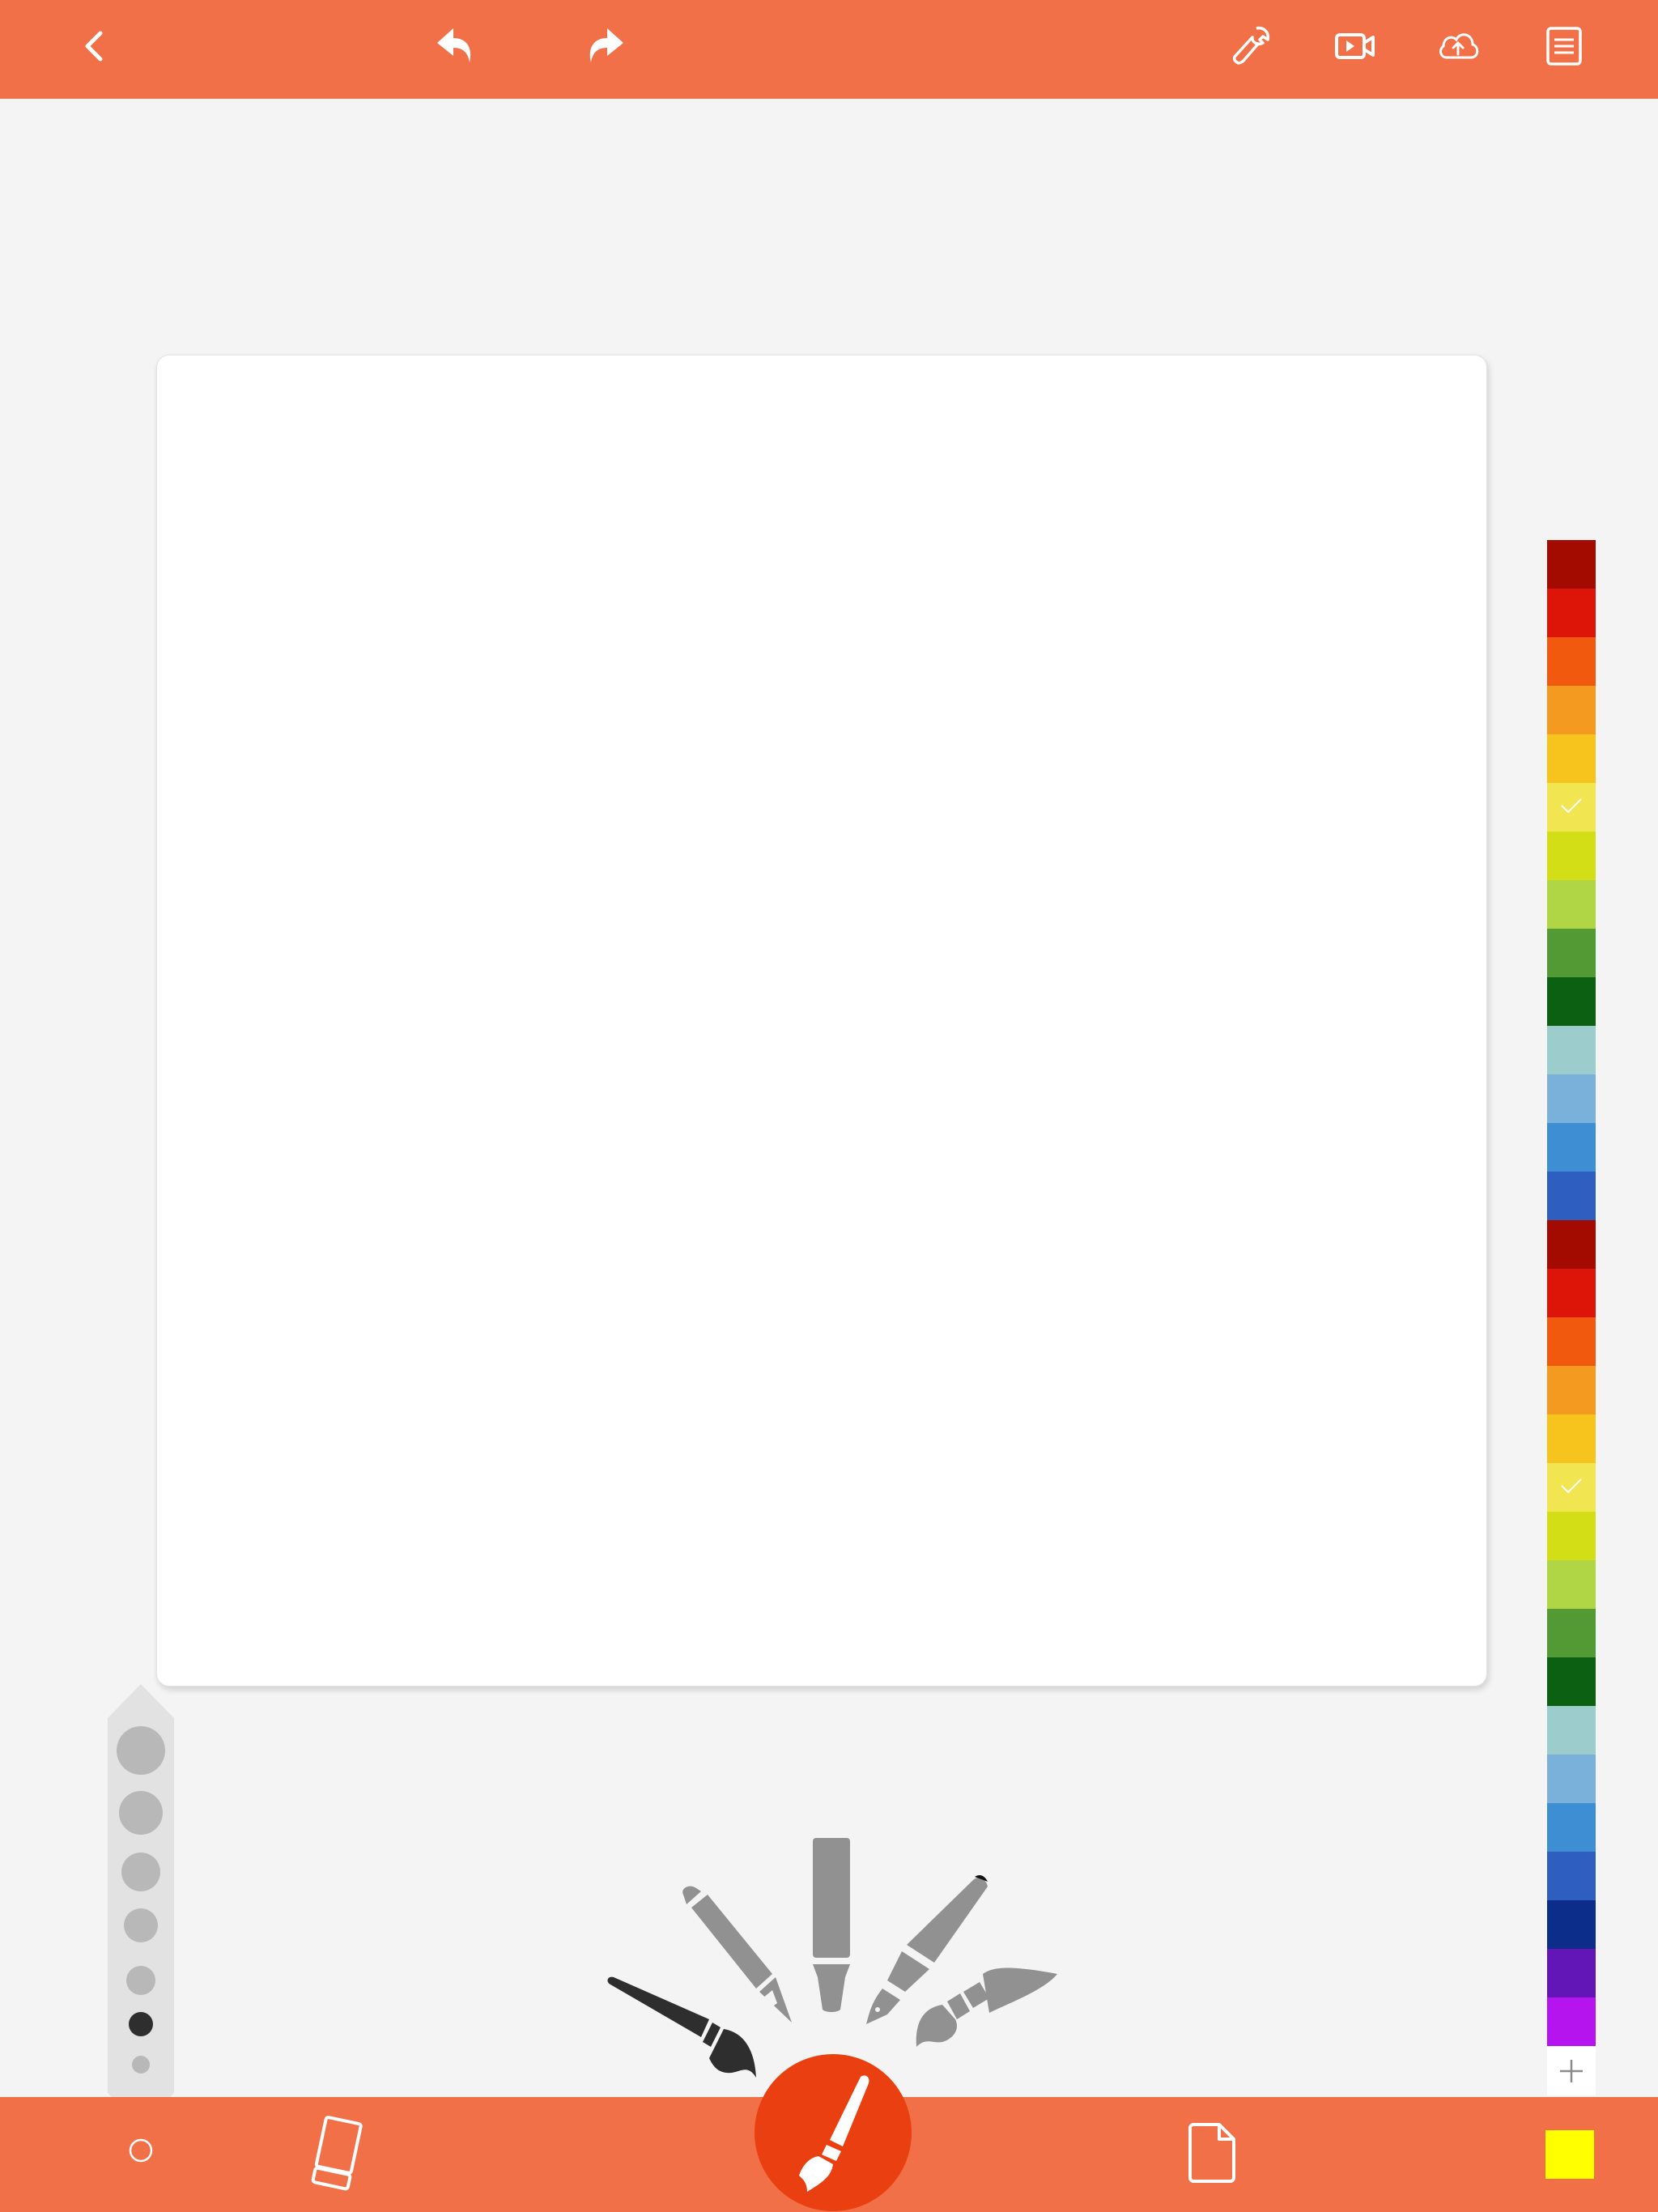 The image size is (1658, 2212). What do you see at coordinates (1569, 2154) in the screenshot?
I see `current-color-swatch` at bounding box center [1569, 2154].